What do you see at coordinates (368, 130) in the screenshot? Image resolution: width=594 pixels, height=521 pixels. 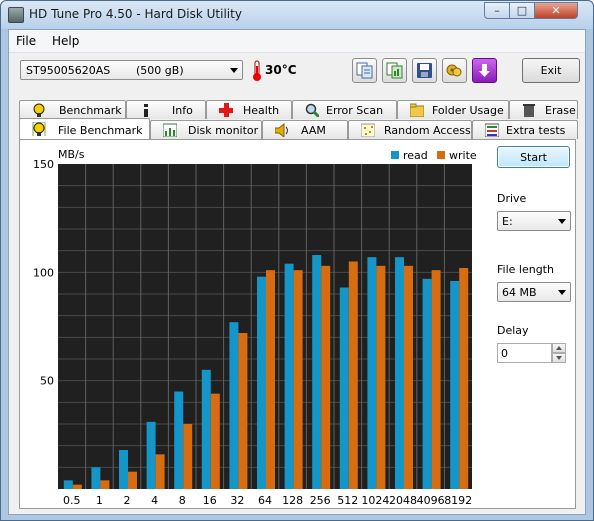 I see `random-access-icon` at bounding box center [368, 130].